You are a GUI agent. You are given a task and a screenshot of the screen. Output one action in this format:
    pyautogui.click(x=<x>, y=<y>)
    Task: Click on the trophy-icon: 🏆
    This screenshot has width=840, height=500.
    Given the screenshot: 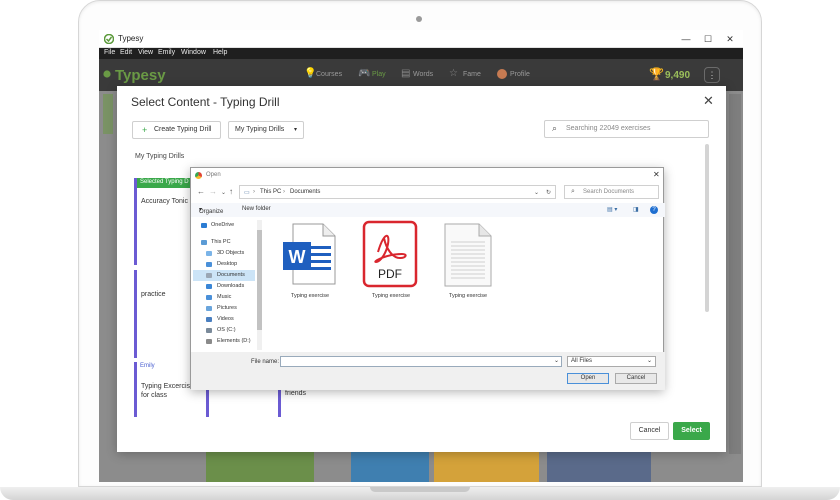 What is the action you would take?
    pyautogui.click(x=656, y=74)
    